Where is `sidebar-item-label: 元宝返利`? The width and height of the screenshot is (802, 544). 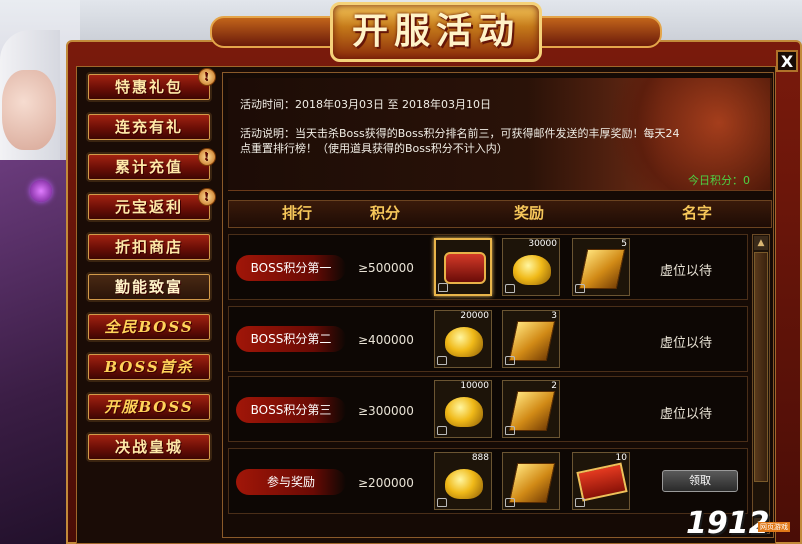
sidebar-item-label: 元宝返利 is located at coordinates (148, 207).